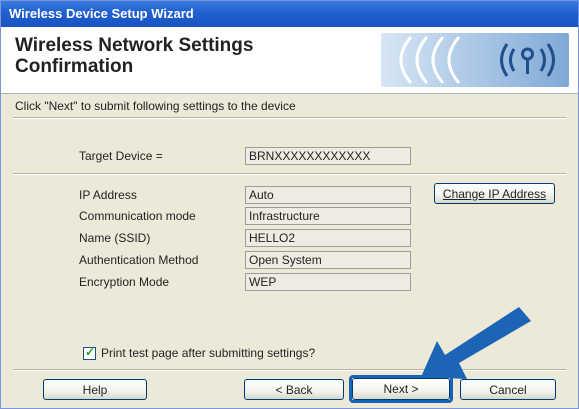 The image size is (579, 409). What do you see at coordinates (328, 216) in the screenshot?
I see `communication-mode-value: Infrastructure` at bounding box center [328, 216].